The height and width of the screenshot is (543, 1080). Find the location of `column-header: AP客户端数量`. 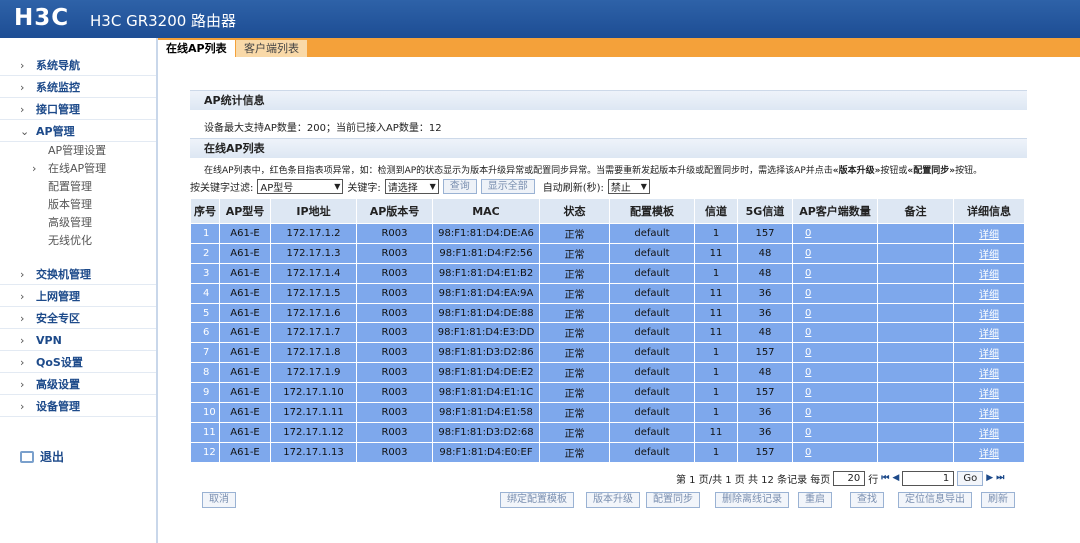

column-header: AP客户端数量 is located at coordinates (835, 211).